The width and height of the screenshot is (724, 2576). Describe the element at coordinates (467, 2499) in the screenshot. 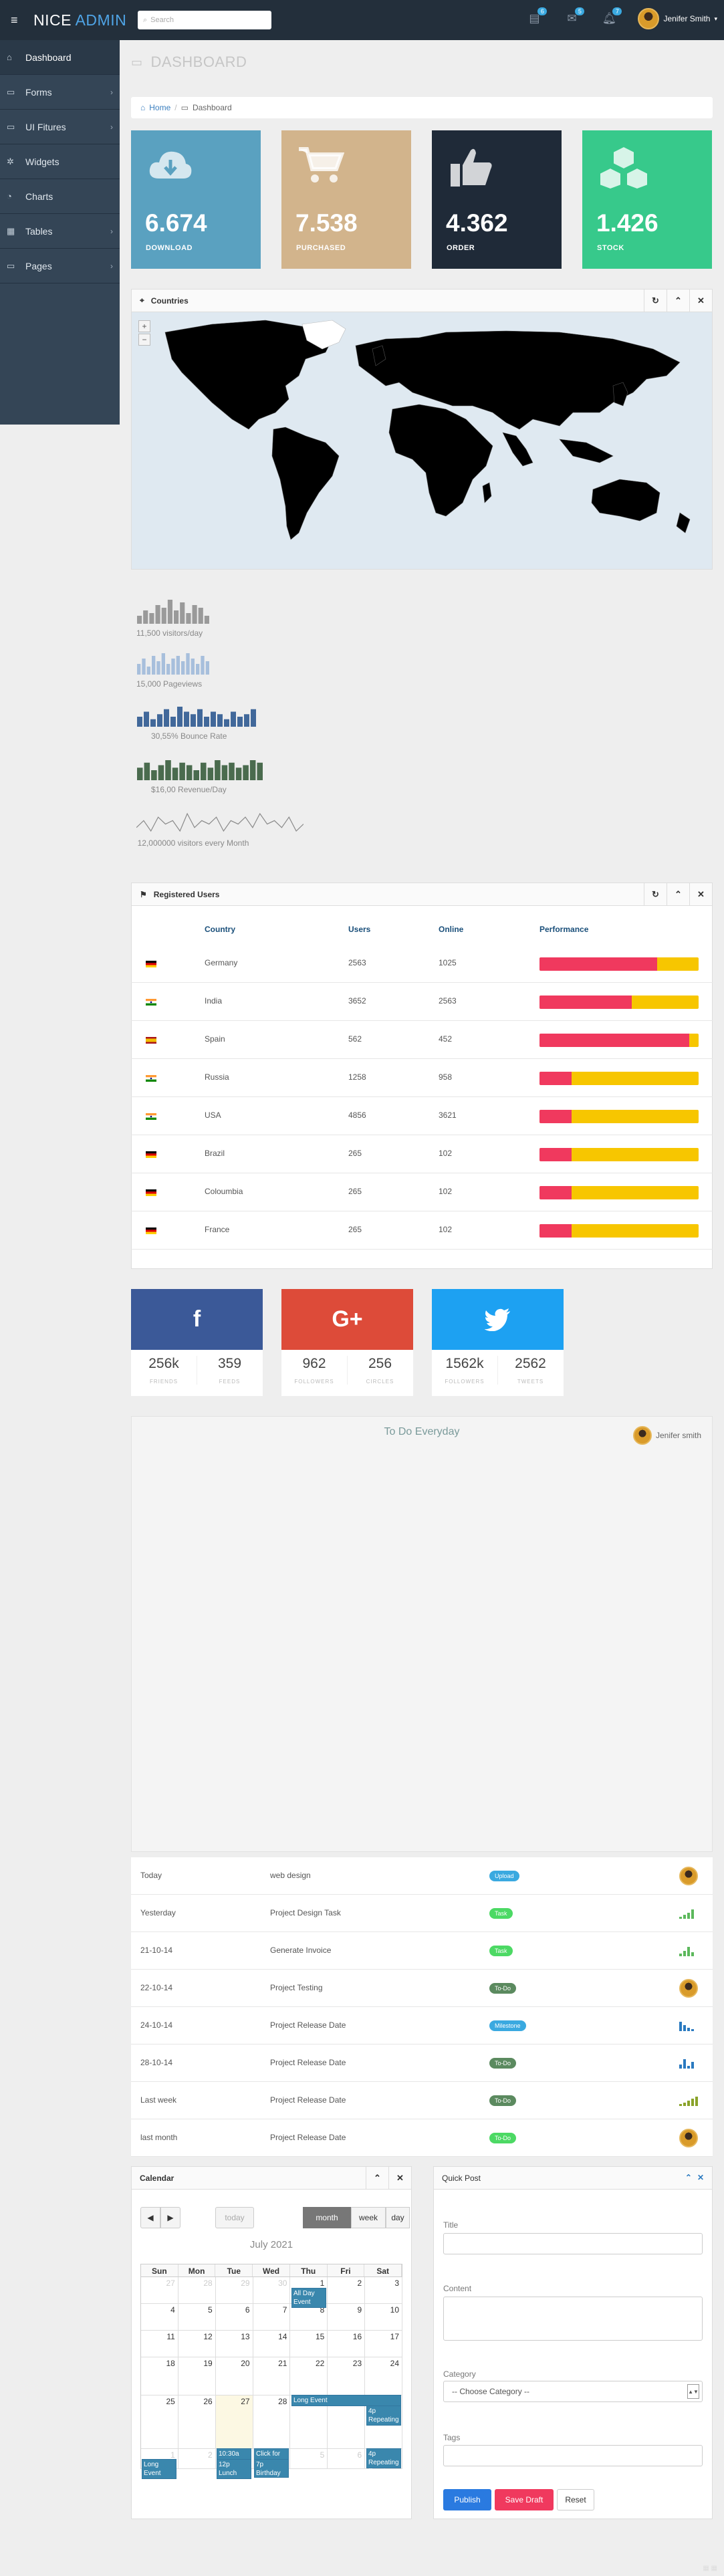

I see `publish-button: Publish` at that location.